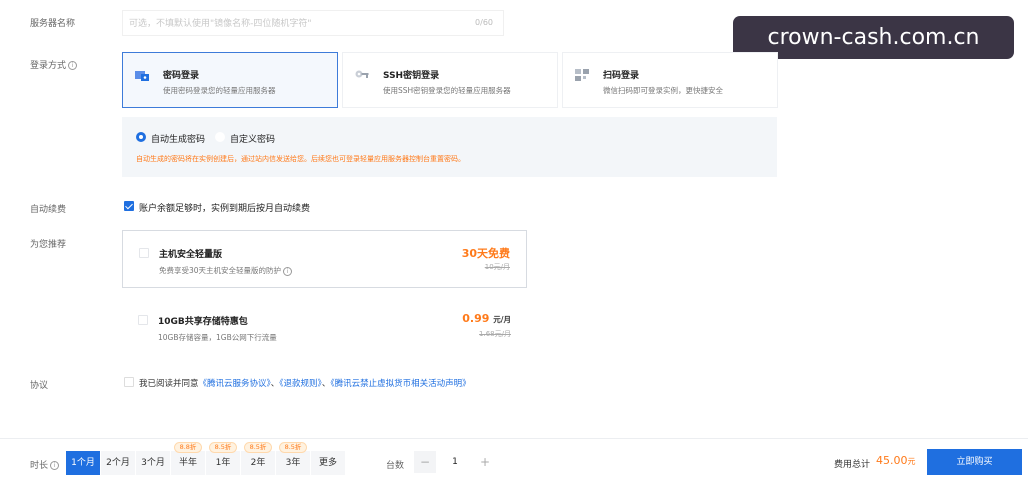 The height and width of the screenshot is (484, 1028). Describe the element at coordinates (225, 209) in the screenshot. I see `auto-renew-text: 账户余额足够时，实例到期后按月自动续费` at that location.